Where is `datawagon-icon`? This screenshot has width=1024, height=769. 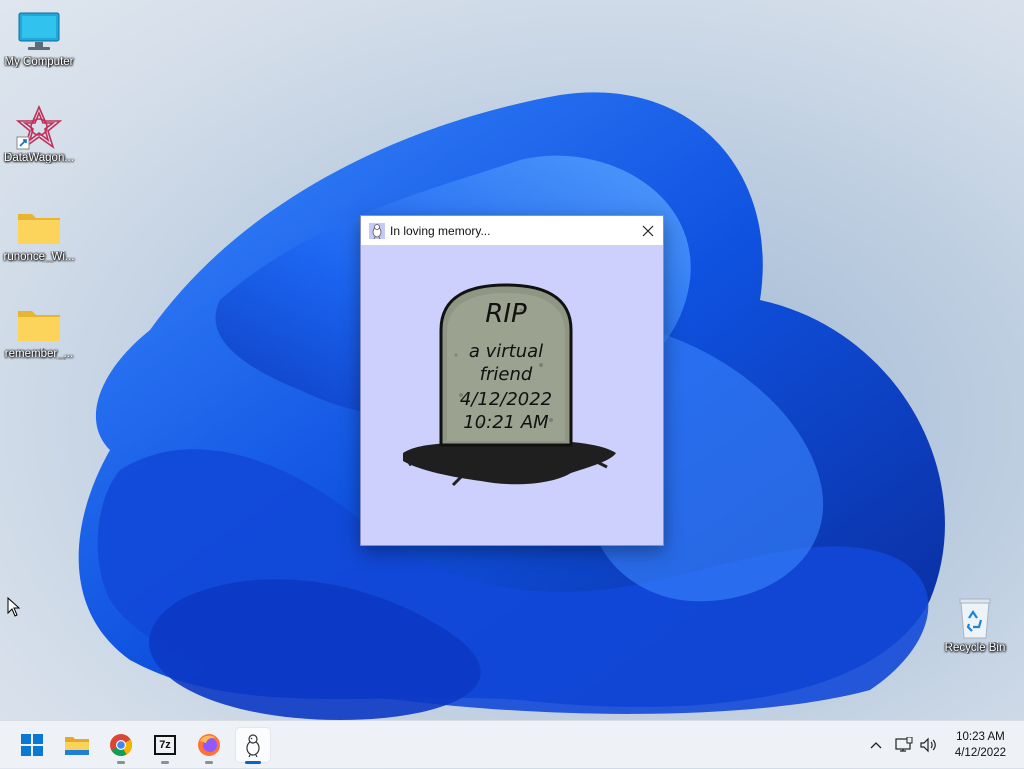
datawagon-icon is located at coordinates (39, 127).